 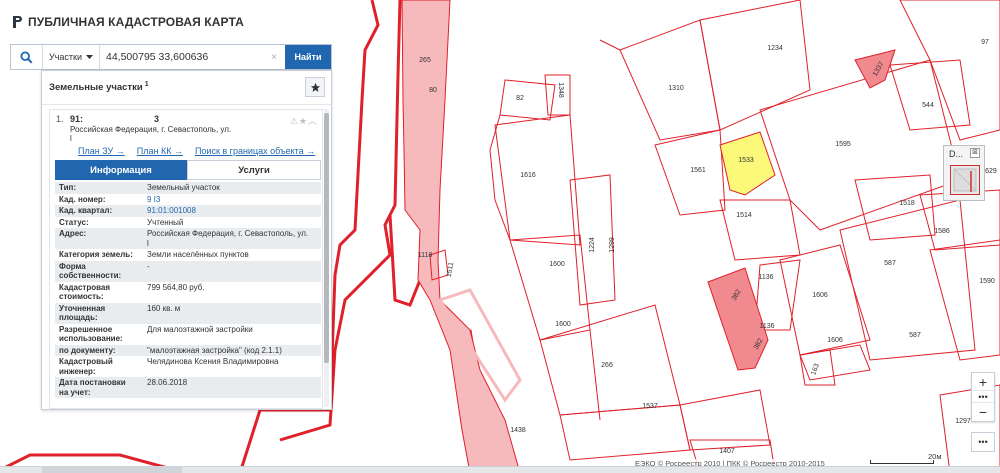 I want to click on info-value: 9 I3, so click(x=232, y=199).